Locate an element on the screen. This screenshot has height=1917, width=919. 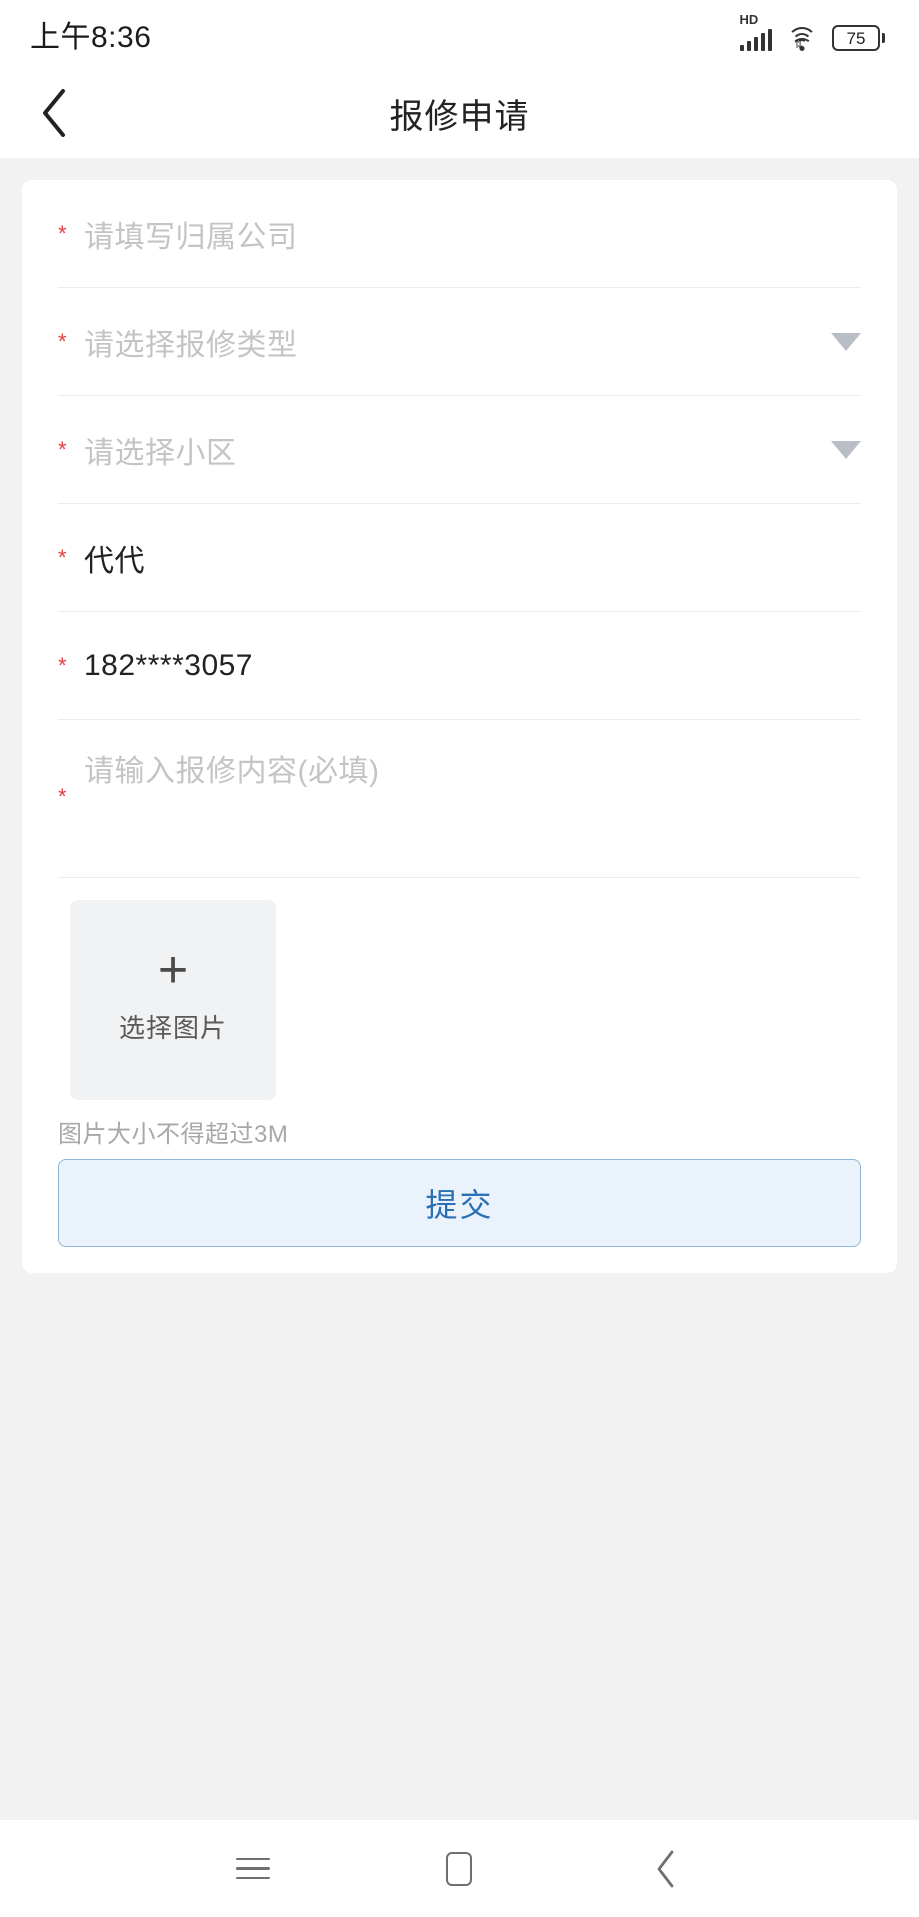
plus-icon: + is located at coordinates (173, 969).